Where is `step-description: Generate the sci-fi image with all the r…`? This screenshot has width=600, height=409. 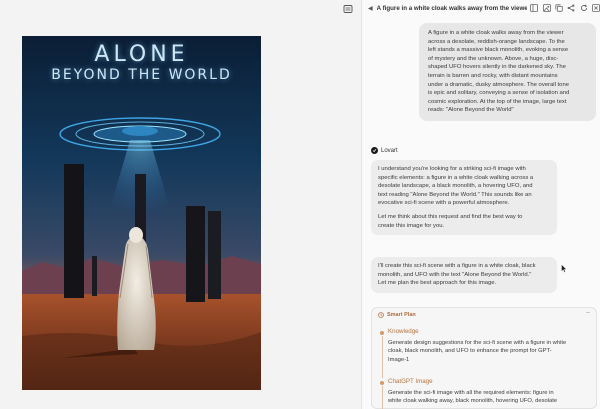
step-description: Generate the sci-fi image with all the r… is located at coordinates (491, 397).